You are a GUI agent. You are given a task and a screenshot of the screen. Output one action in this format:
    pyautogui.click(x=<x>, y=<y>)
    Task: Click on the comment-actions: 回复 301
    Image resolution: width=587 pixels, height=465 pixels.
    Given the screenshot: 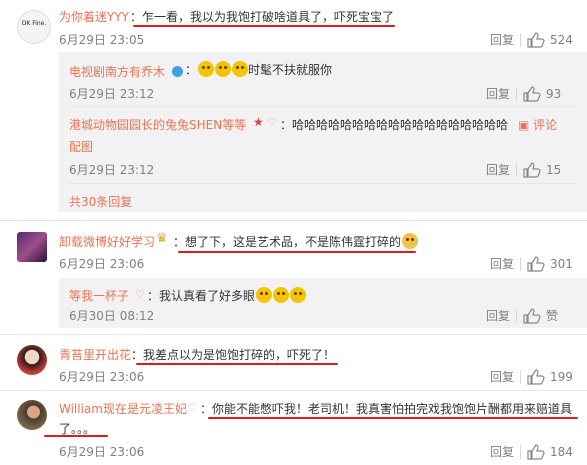 What is the action you would take?
    pyautogui.click(x=531, y=263)
    